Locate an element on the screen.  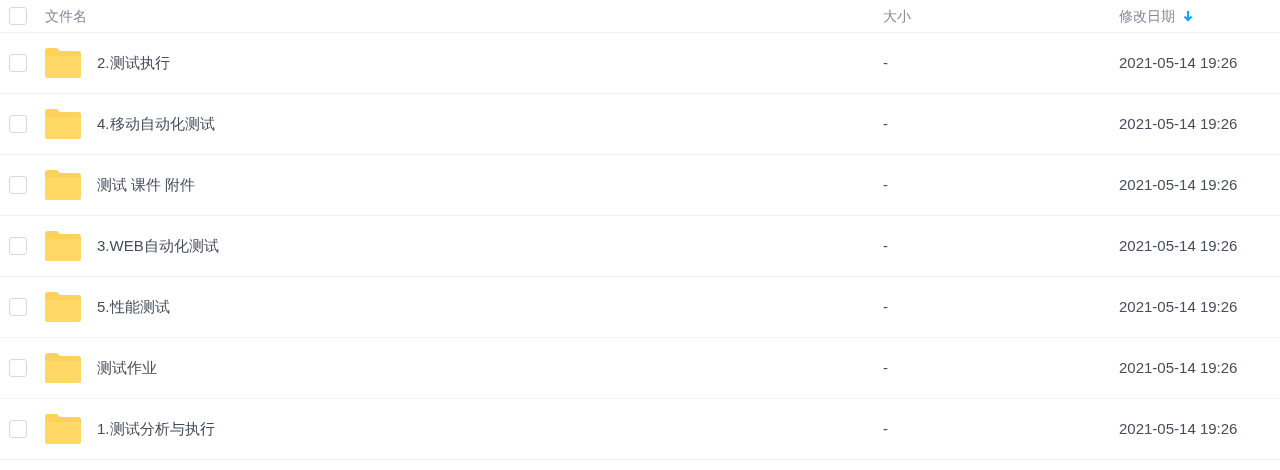
file-name: 1.测试分析与执行 is located at coordinates (156, 429).